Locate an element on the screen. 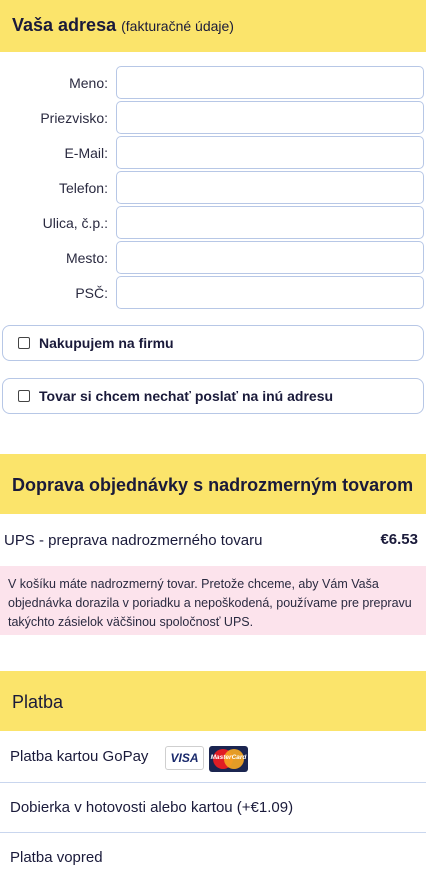 The width and height of the screenshot is (426, 883). form-row-zip: PSČ: is located at coordinates (213, 293).